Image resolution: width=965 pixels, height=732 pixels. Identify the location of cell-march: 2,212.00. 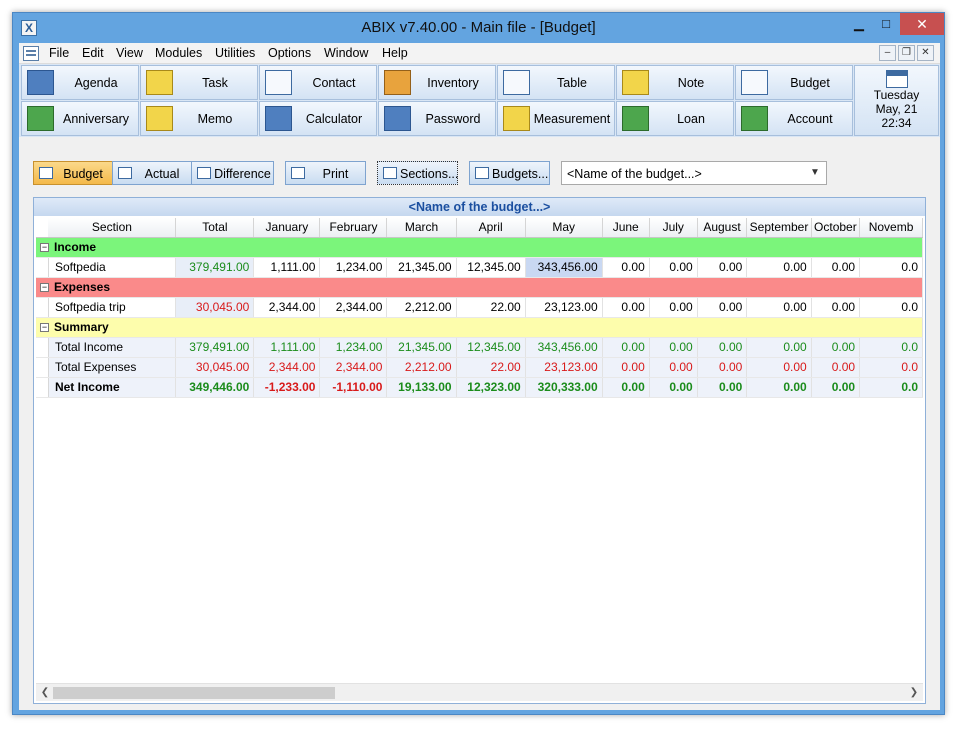
(421, 307).